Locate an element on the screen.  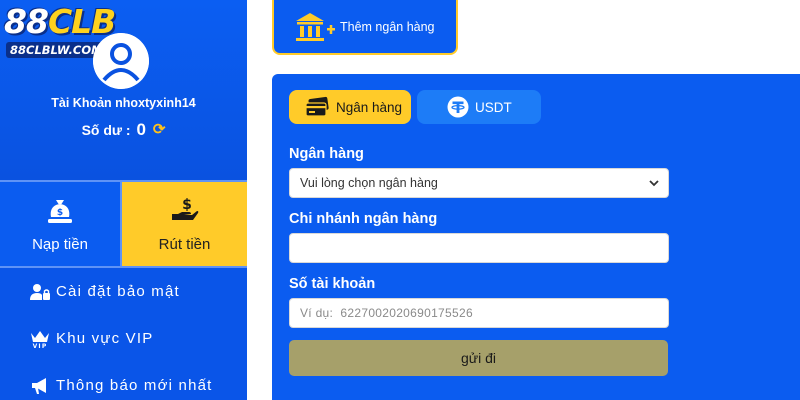
avatar is located at coordinates (121, 61).